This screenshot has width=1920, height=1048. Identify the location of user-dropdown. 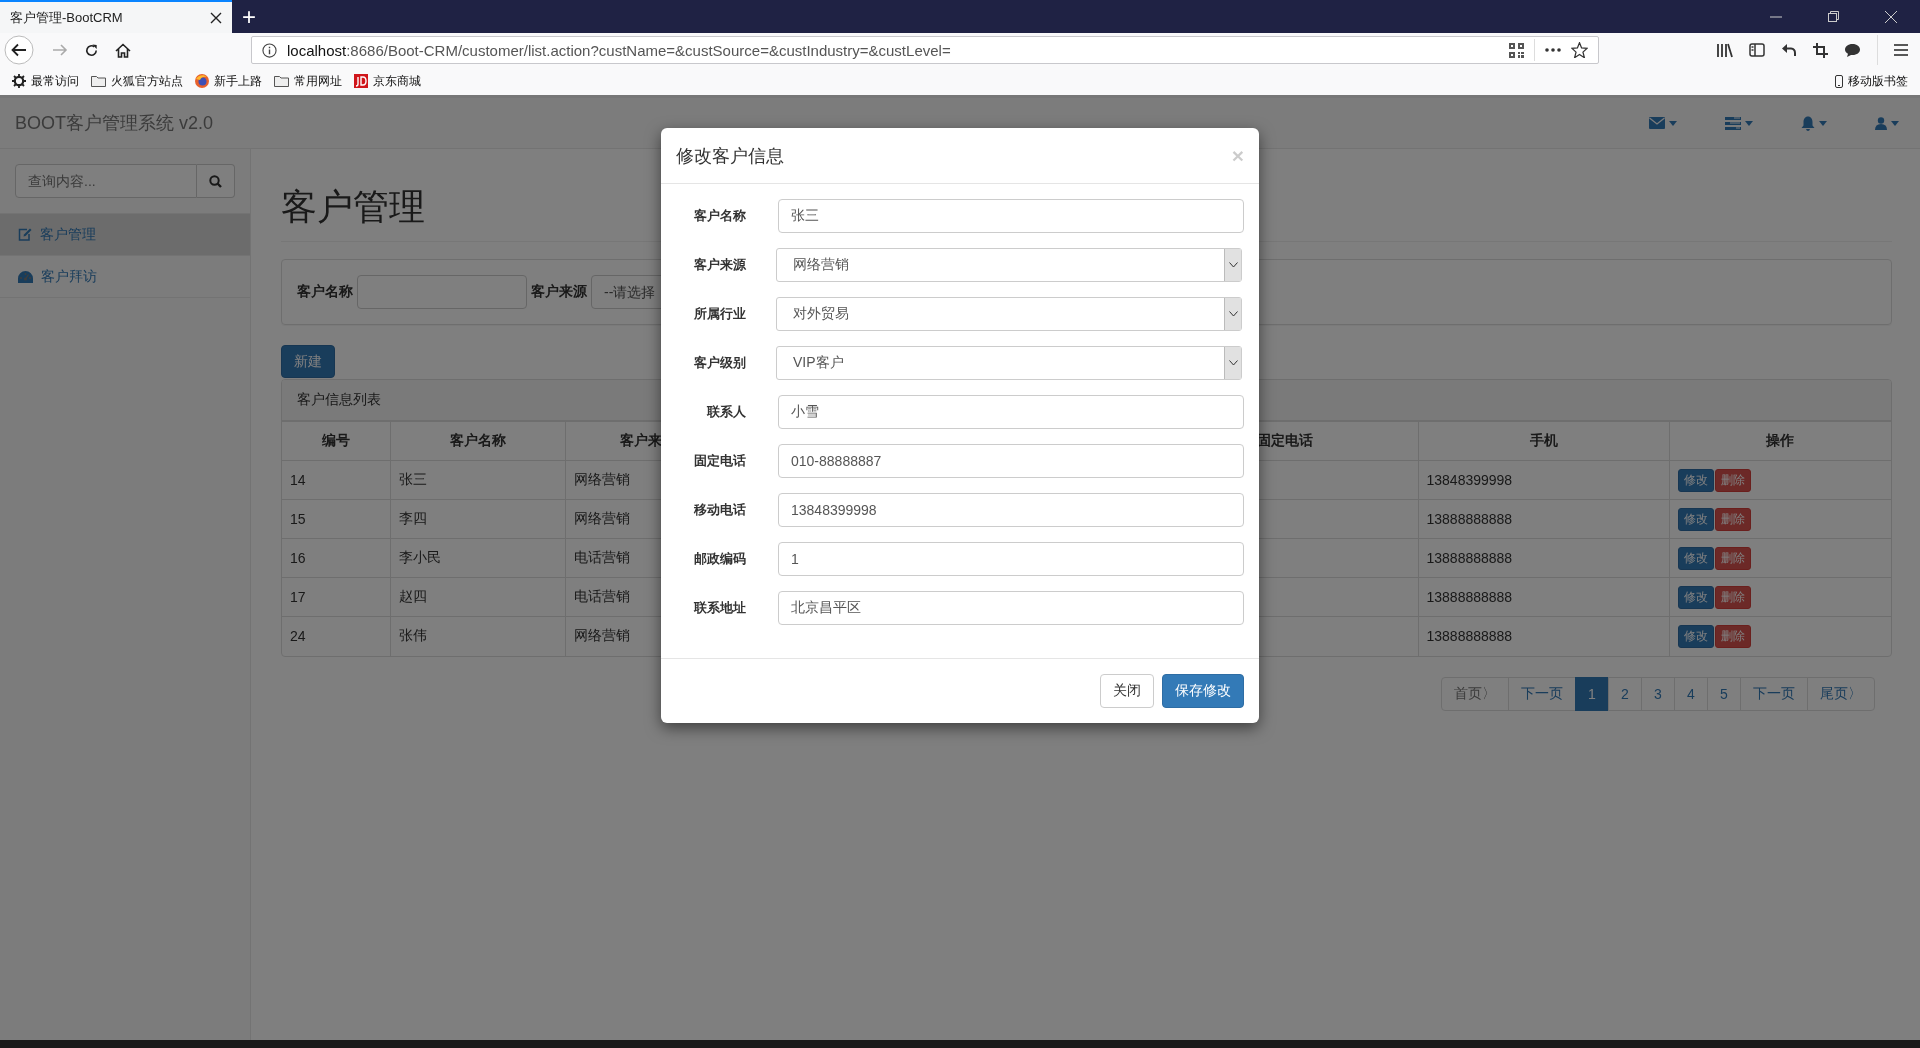
(1887, 123).